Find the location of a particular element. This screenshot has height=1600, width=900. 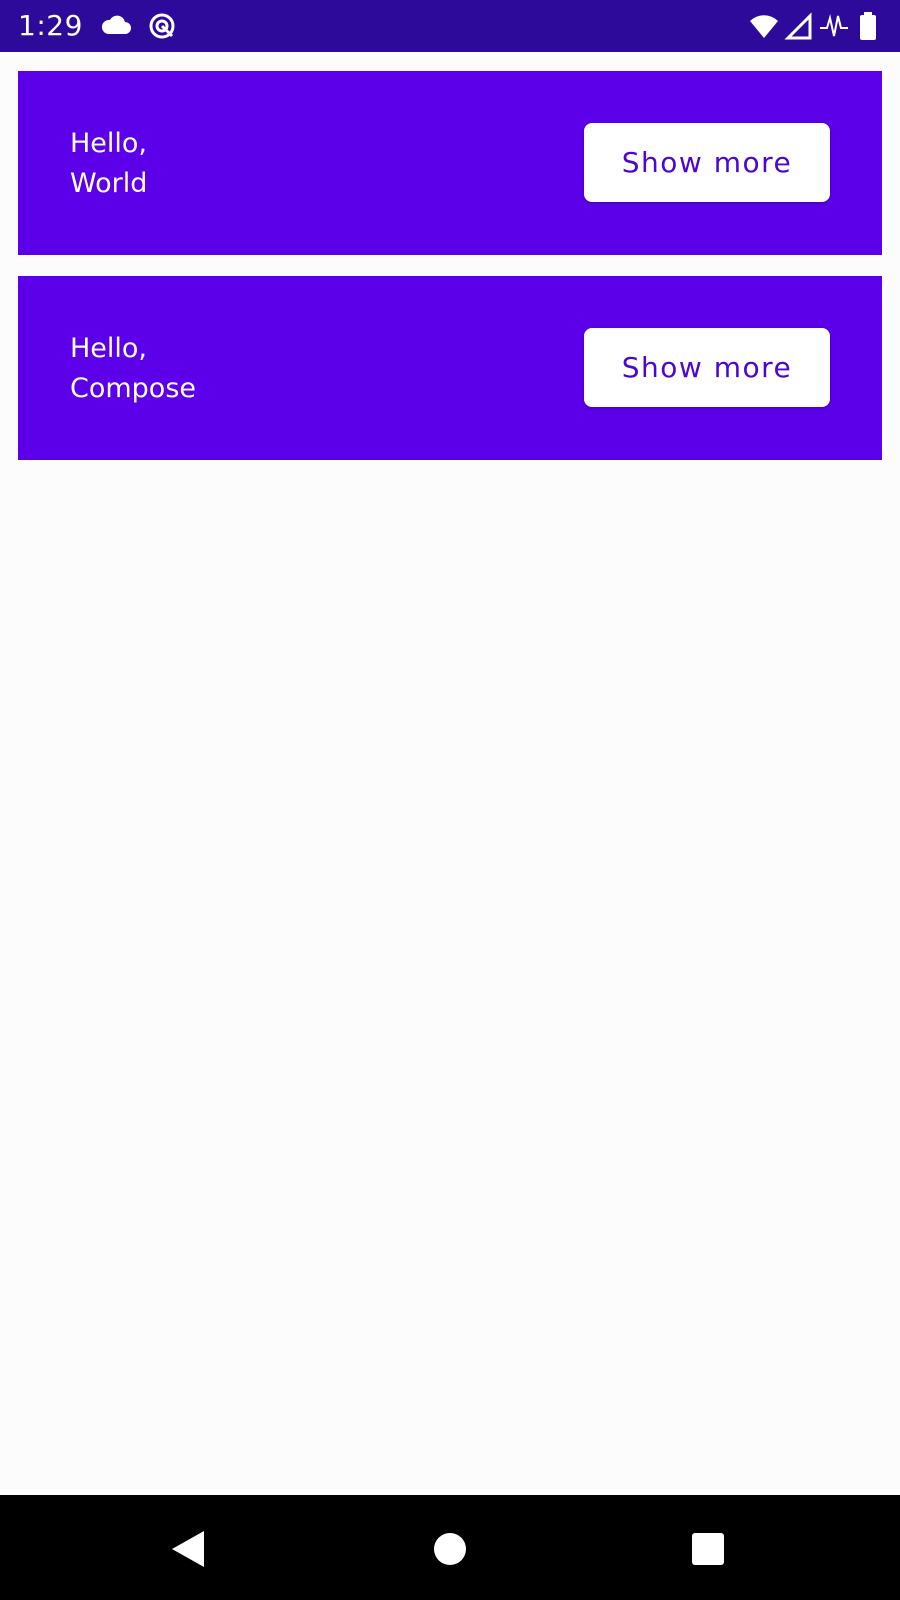

battery-icon is located at coordinates (868, 26).